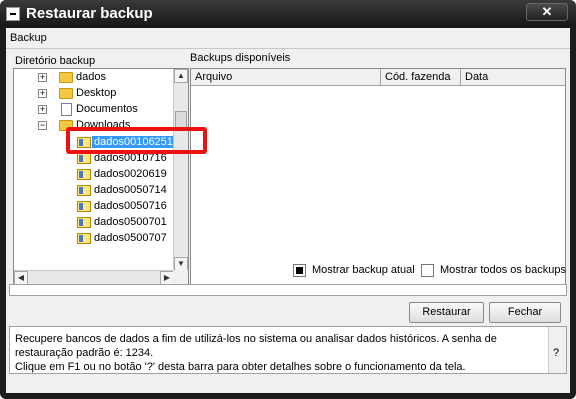  I want to click on help-button: ?, so click(556, 353).